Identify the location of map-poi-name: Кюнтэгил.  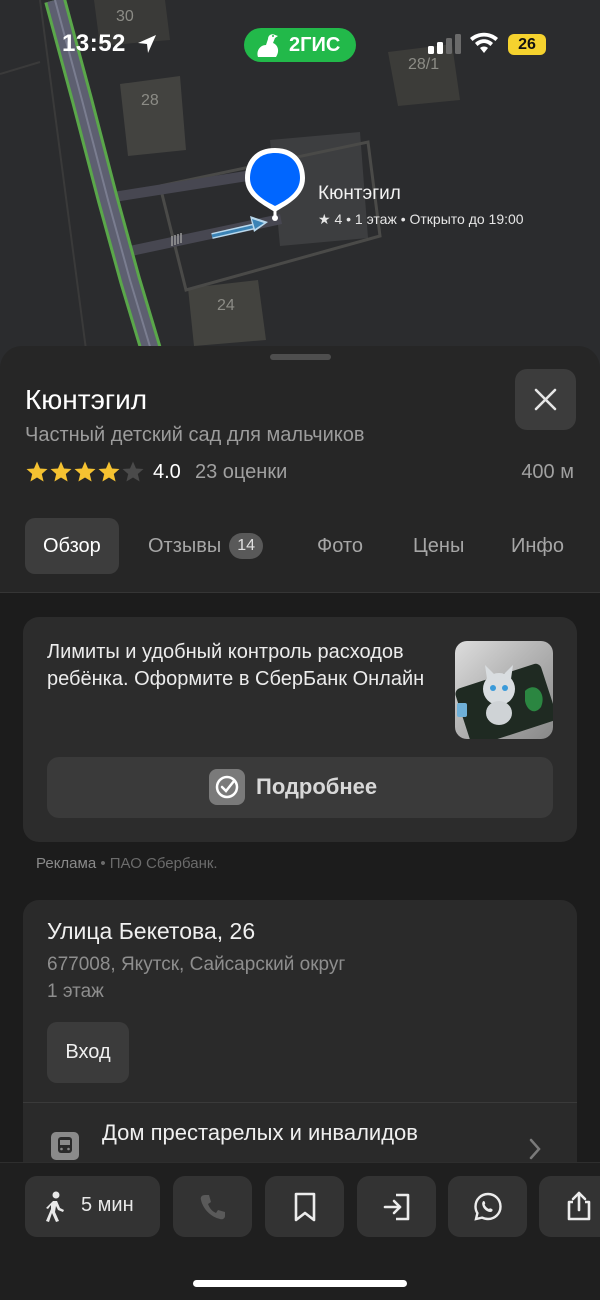
(359, 194).